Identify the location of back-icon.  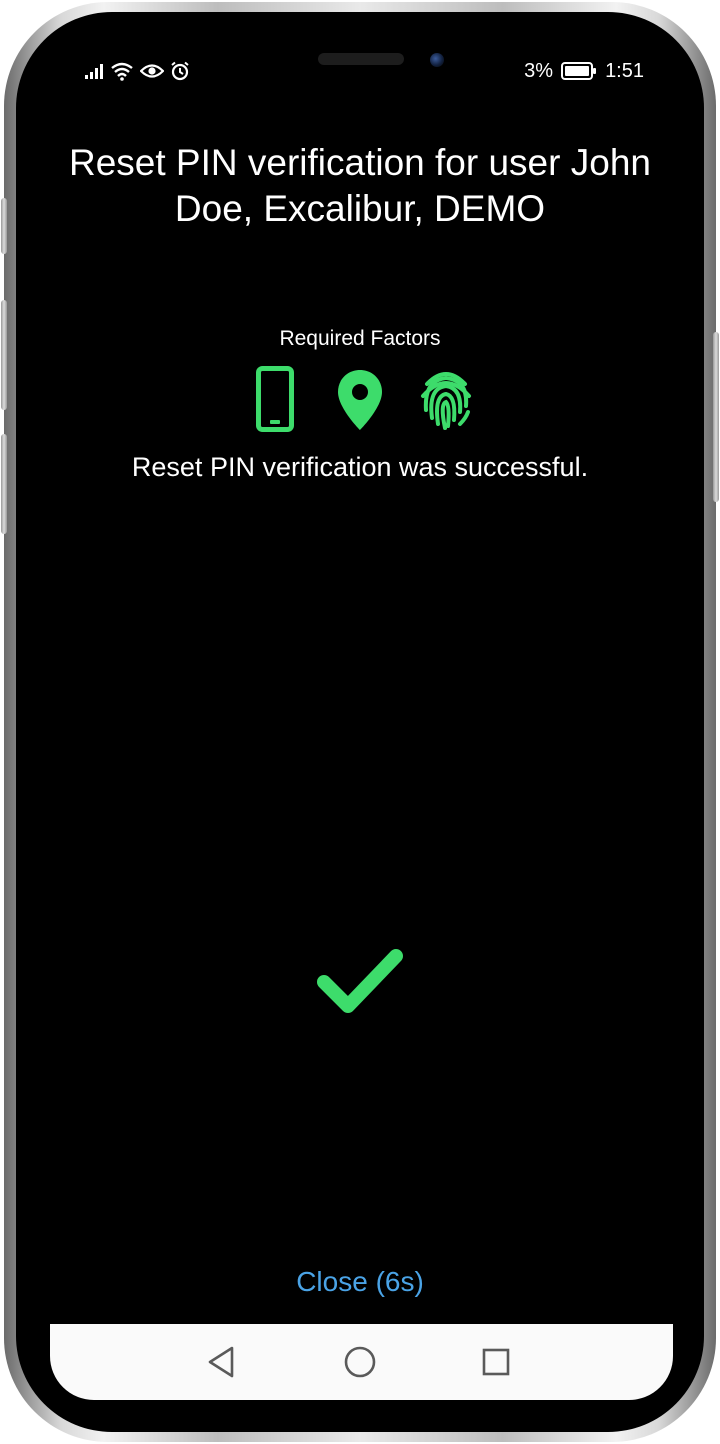
(222, 1362).